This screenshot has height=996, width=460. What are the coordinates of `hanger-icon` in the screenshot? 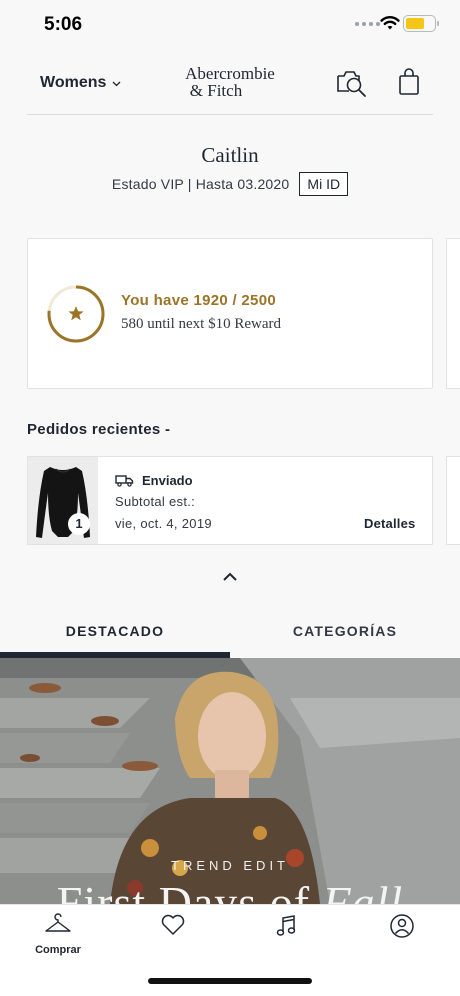 It's located at (58, 922).